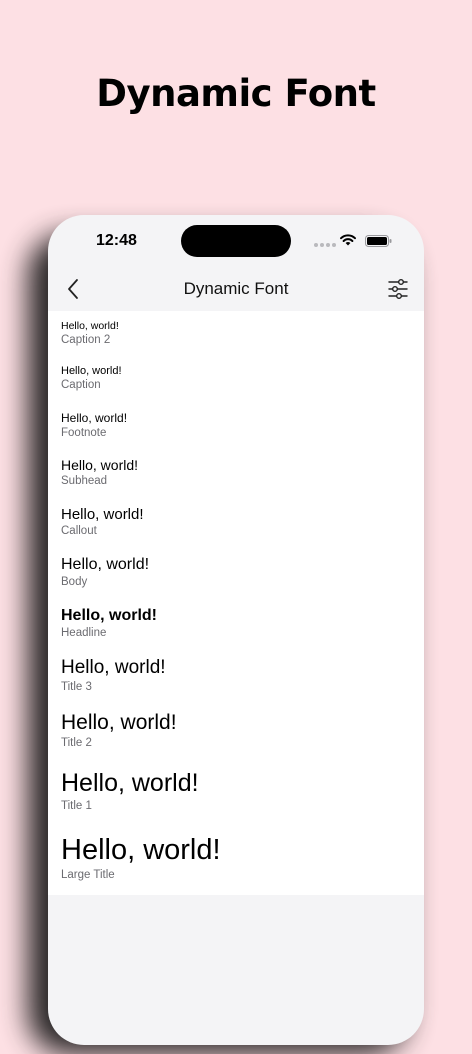 This screenshot has width=472, height=1054. What do you see at coordinates (86, 340) in the screenshot?
I see `style-label: Caption 2` at bounding box center [86, 340].